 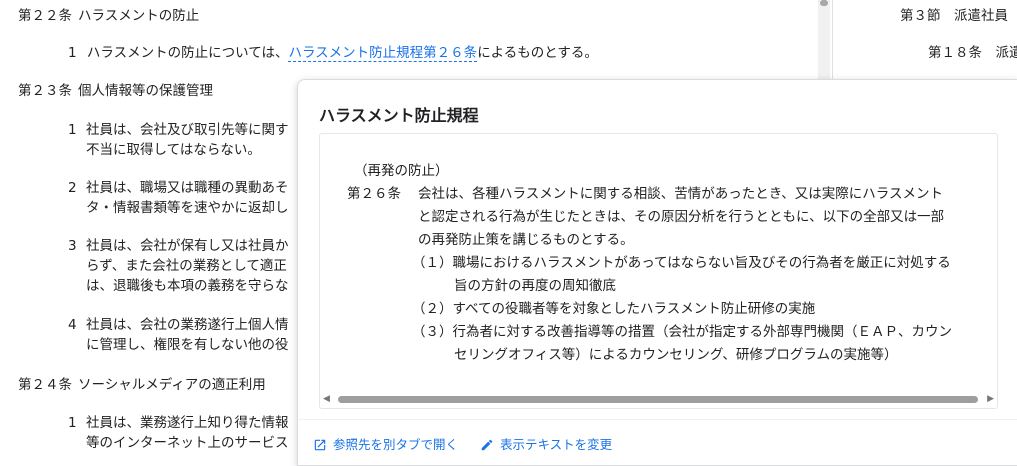 What do you see at coordinates (172, 385) in the screenshot?
I see `article-title: ソーシャルメディアの適正利用` at bounding box center [172, 385].